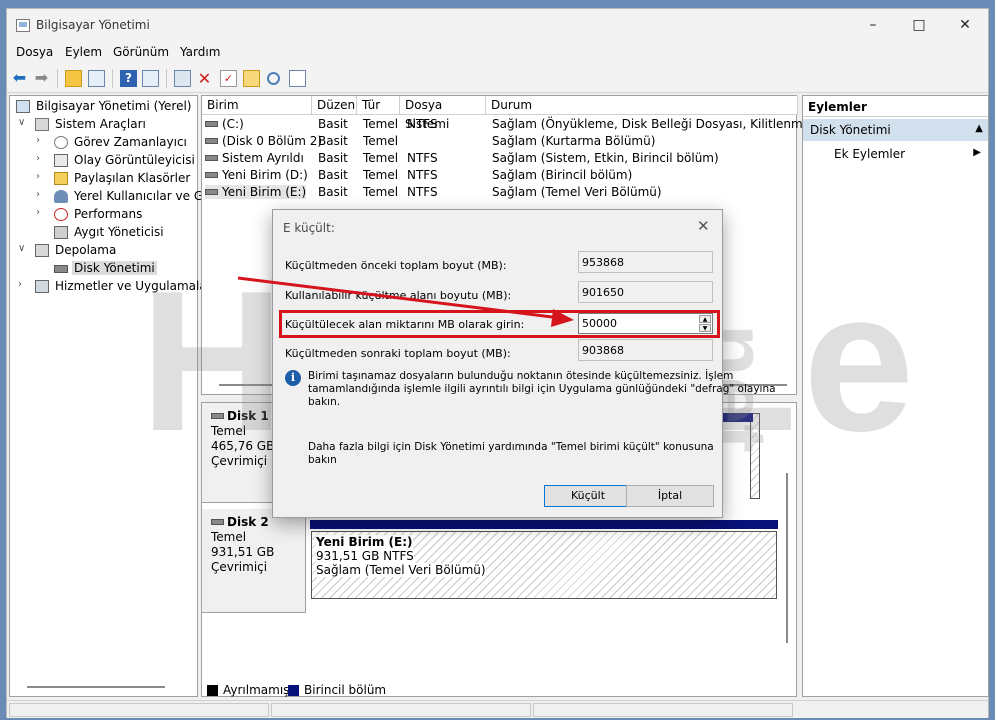 This screenshot has height=720, width=995. I want to click on column-header-filesystem: Dosya Sistemi, so click(443, 113).